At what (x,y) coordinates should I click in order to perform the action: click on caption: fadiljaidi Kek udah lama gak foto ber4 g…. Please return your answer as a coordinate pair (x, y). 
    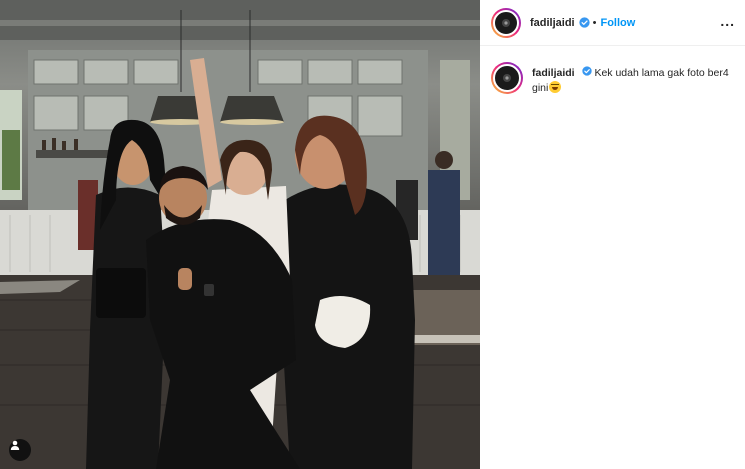
    Looking at the image, I should click on (613, 79).